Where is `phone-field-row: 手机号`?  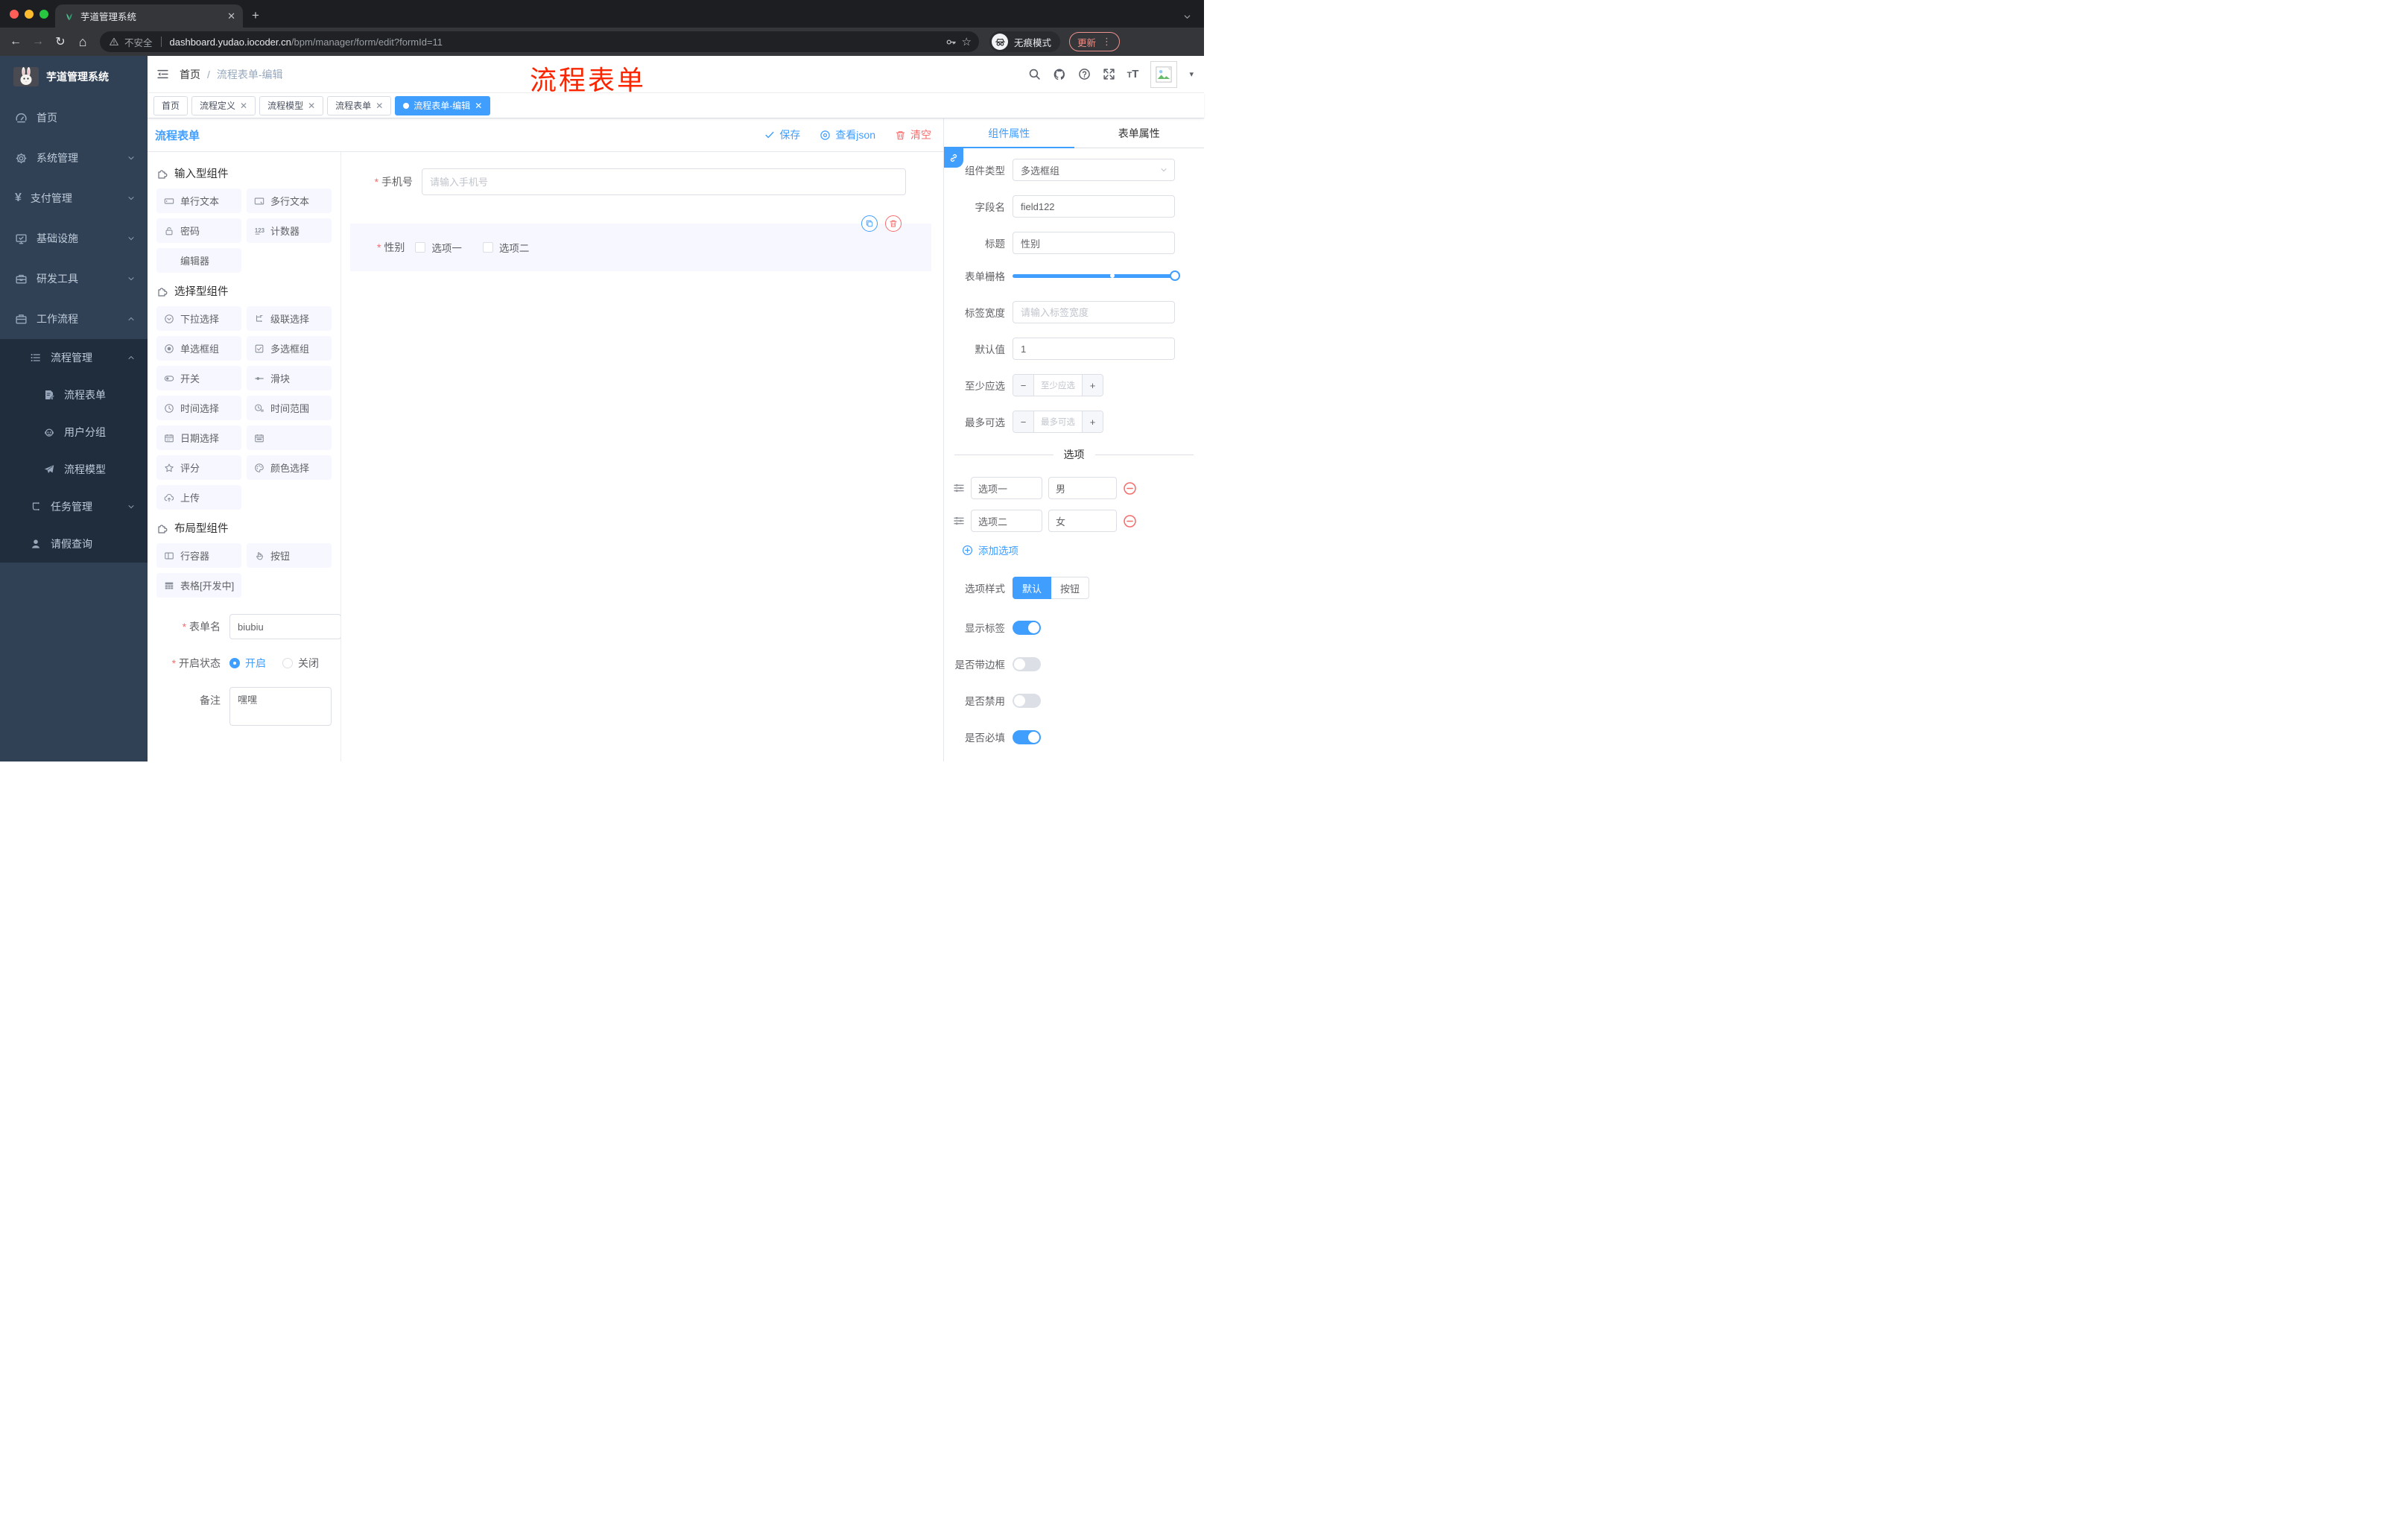 phone-field-row: 手机号 is located at coordinates (642, 181).